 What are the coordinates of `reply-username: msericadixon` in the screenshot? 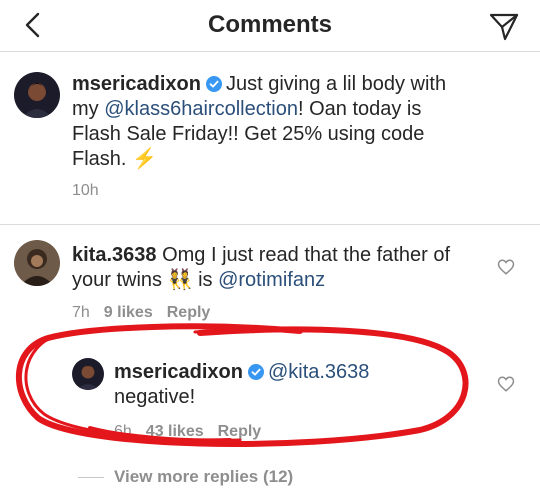 It's located at (178, 372).